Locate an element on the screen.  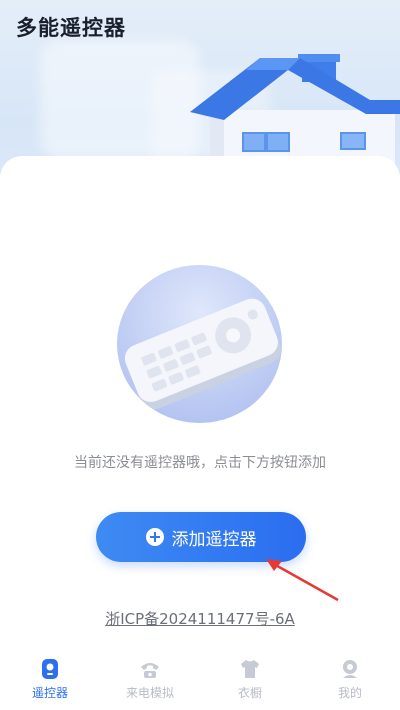
tab-call-simulation: 来电模拟 is located at coordinates (150, 680).